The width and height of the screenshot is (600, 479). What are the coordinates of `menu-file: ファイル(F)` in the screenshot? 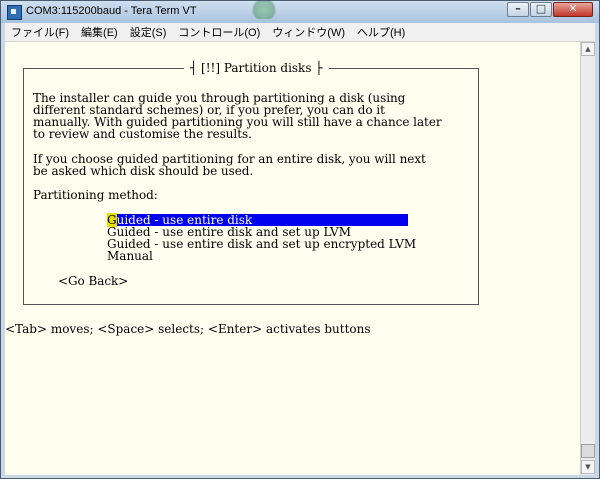 It's located at (40, 32).